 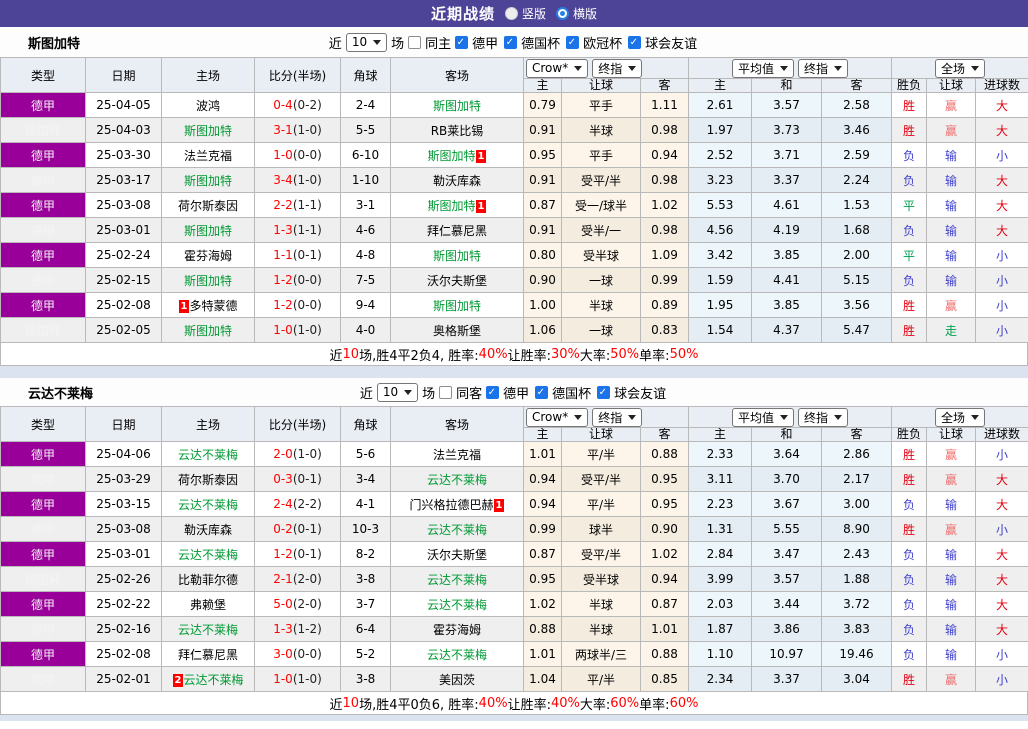 I want to click on subcol-eu-away: 客, so click(x=857, y=85).